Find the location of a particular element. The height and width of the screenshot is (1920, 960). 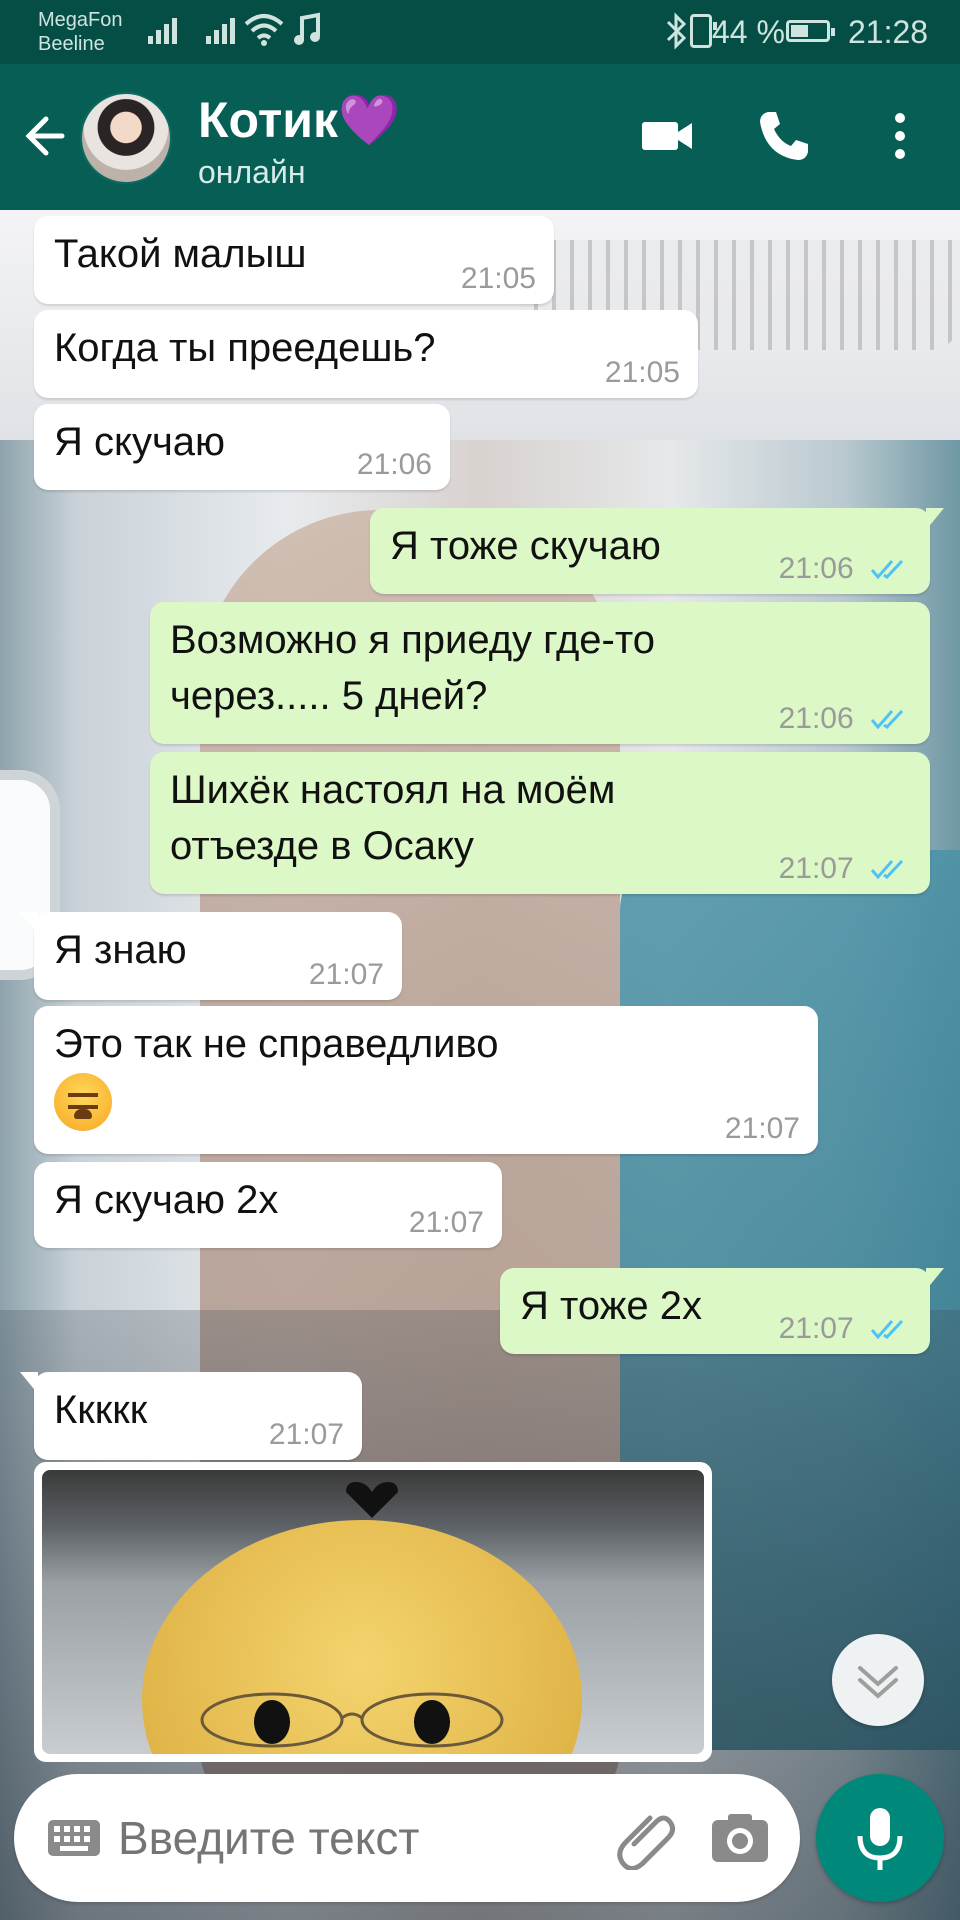

chevron-down-icon is located at coordinates (878, 1682).